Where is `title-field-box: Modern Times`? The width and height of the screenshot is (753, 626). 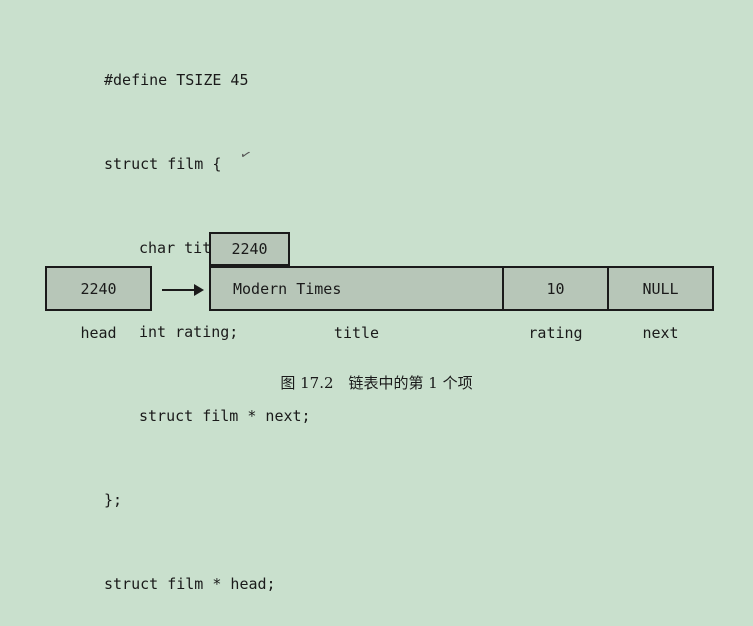
title-field-box: Modern Times is located at coordinates (356, 288).